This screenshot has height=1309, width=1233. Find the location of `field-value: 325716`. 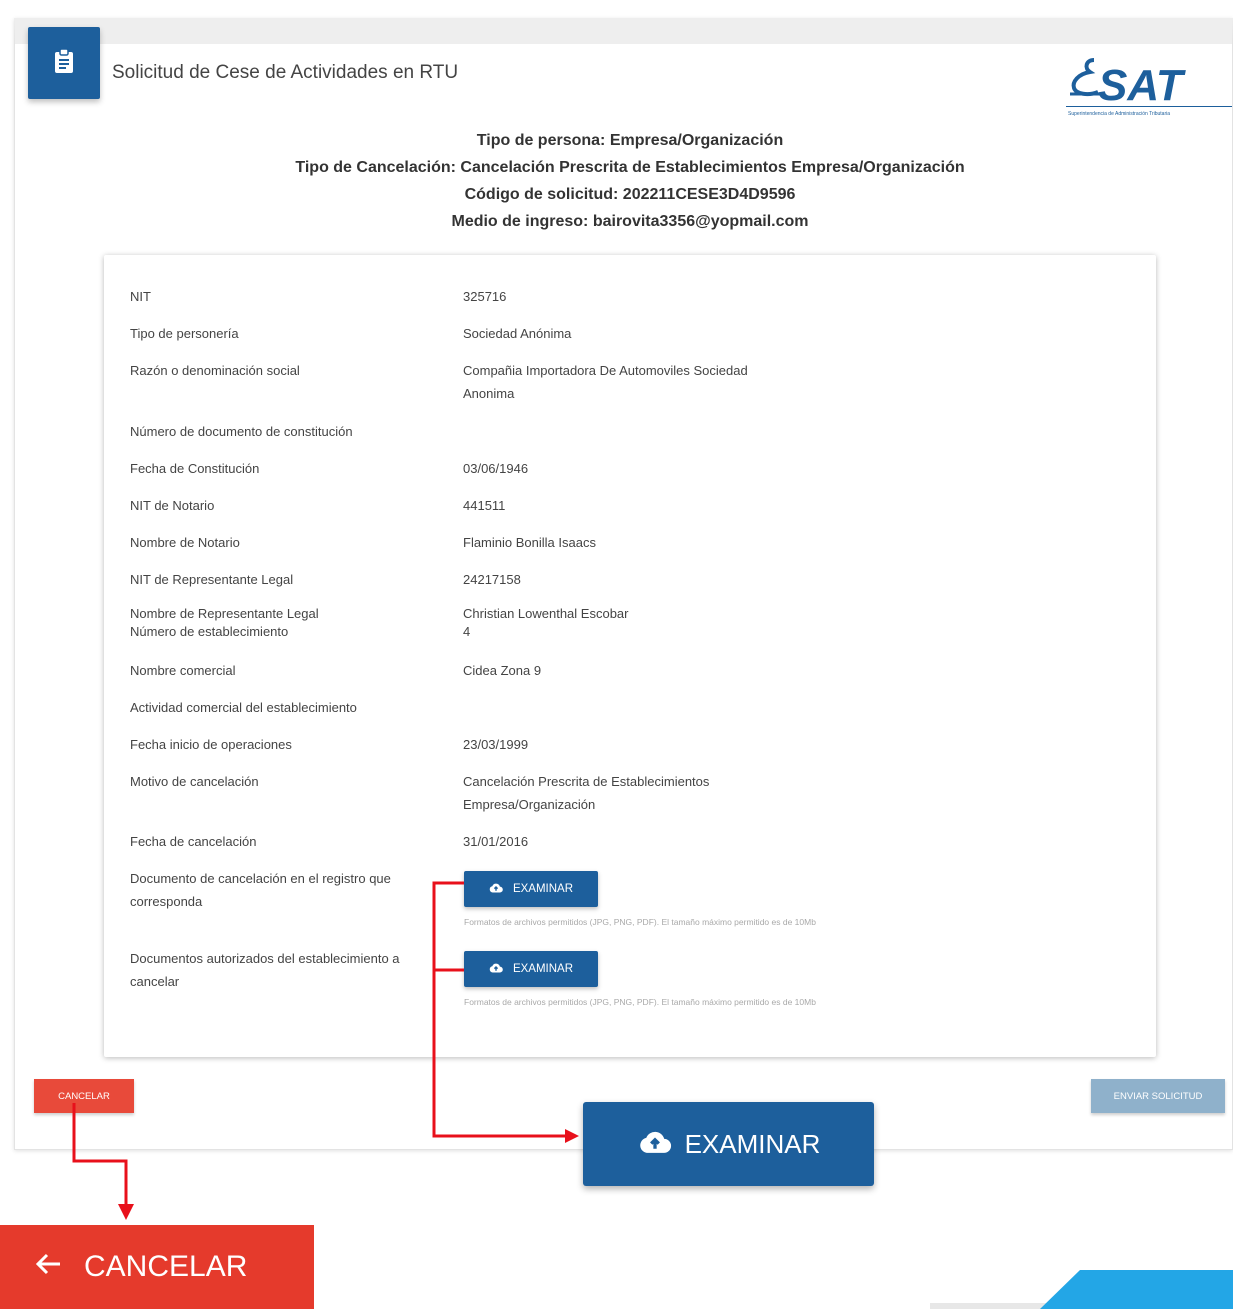

field-value: 325716 is located at coordinates (485, 296).